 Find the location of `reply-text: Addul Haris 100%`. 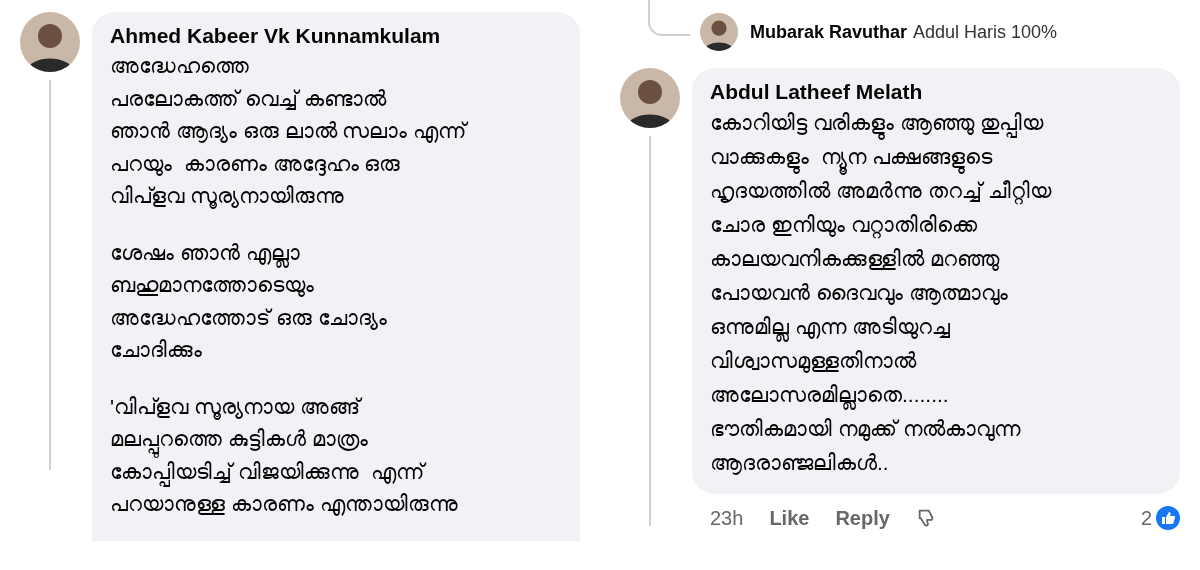

reply-text: Addul Haris 100% is located at coordinates (985, 32).